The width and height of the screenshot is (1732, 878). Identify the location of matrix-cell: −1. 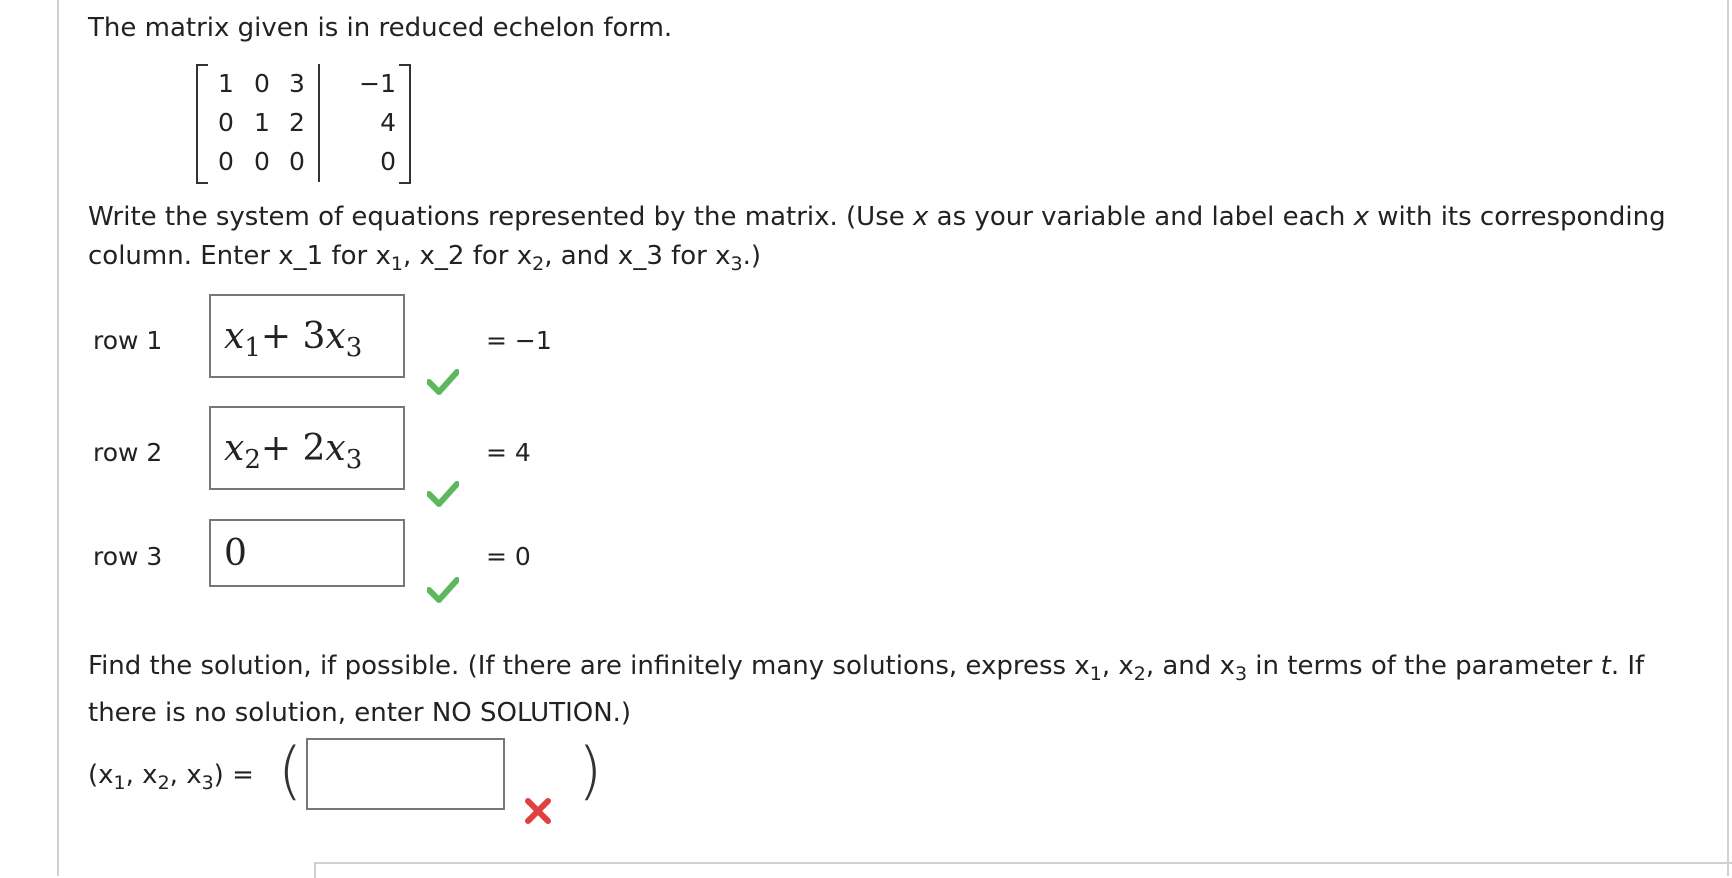
(377, 83).